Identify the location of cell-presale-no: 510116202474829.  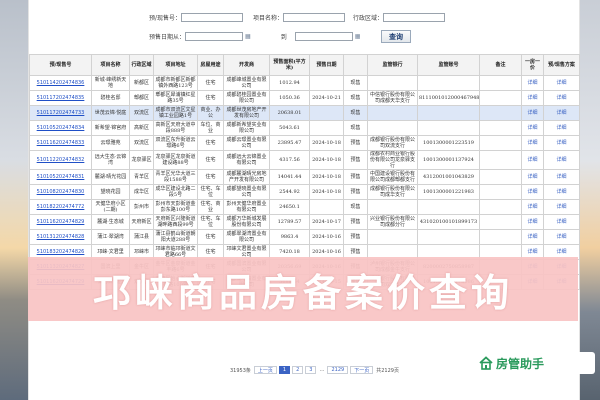
(60, 222).